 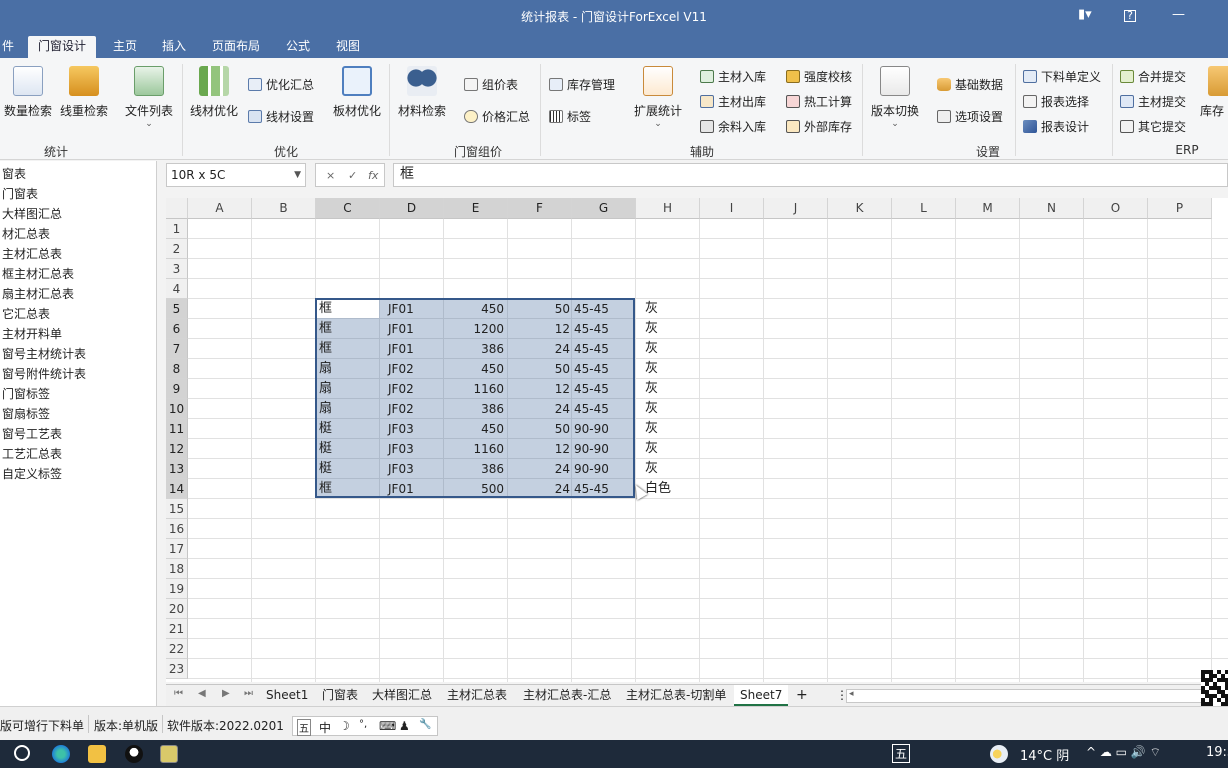 I want to click on report-list-item: 窗表, so click(x=14, y=174).